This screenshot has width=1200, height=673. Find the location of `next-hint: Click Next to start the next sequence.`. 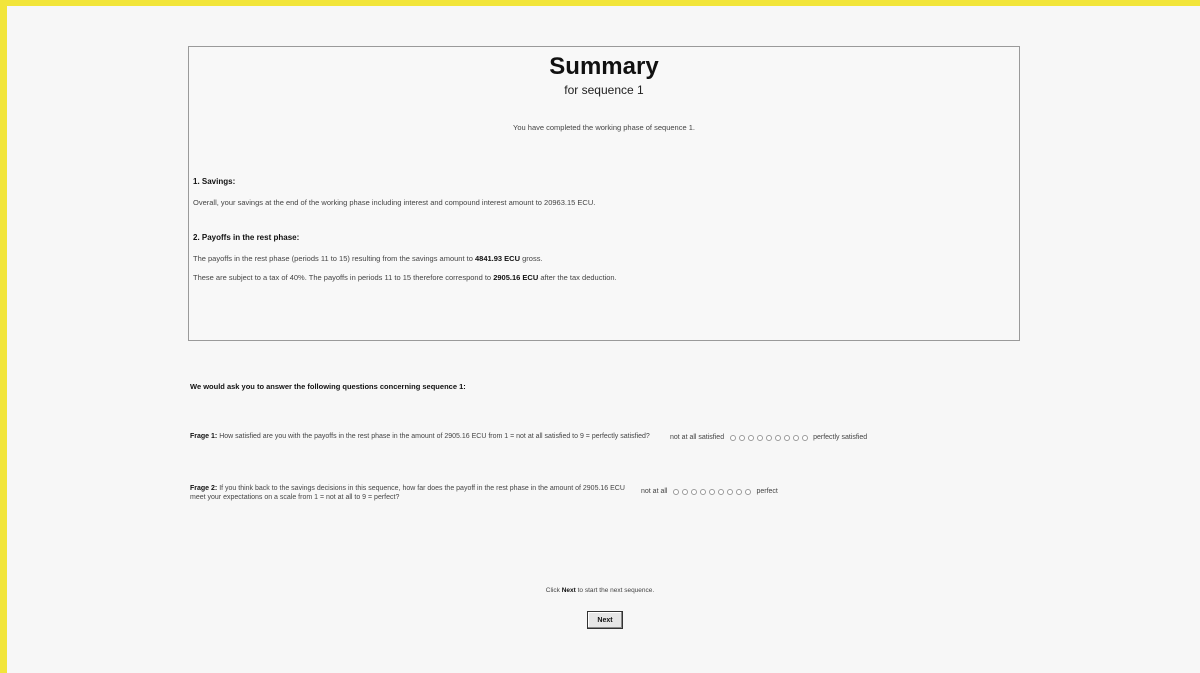

next-hint: Click Next to start the next sequence. is located at coordinates (600, 590).